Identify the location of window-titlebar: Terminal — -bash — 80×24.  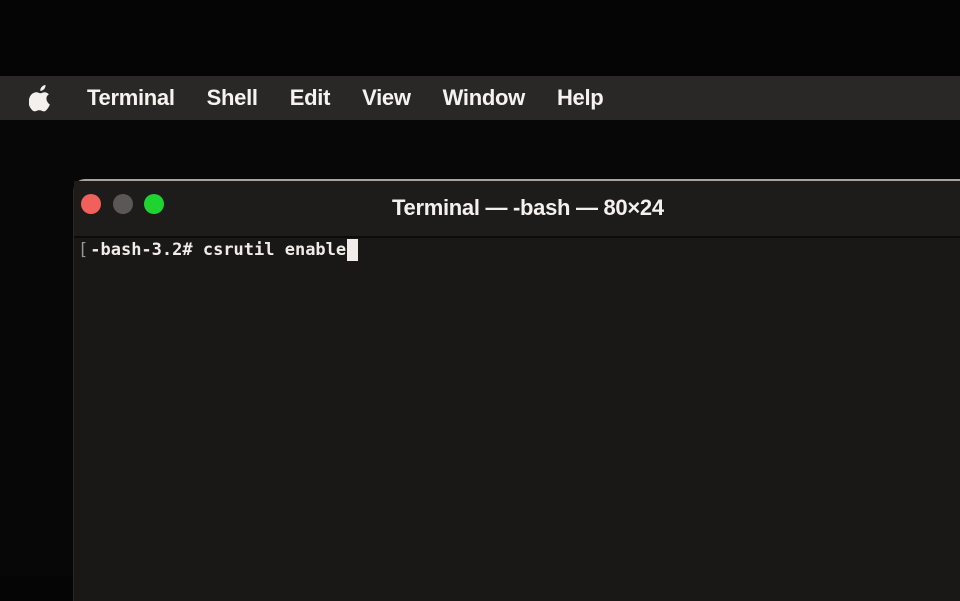
(517, 209).